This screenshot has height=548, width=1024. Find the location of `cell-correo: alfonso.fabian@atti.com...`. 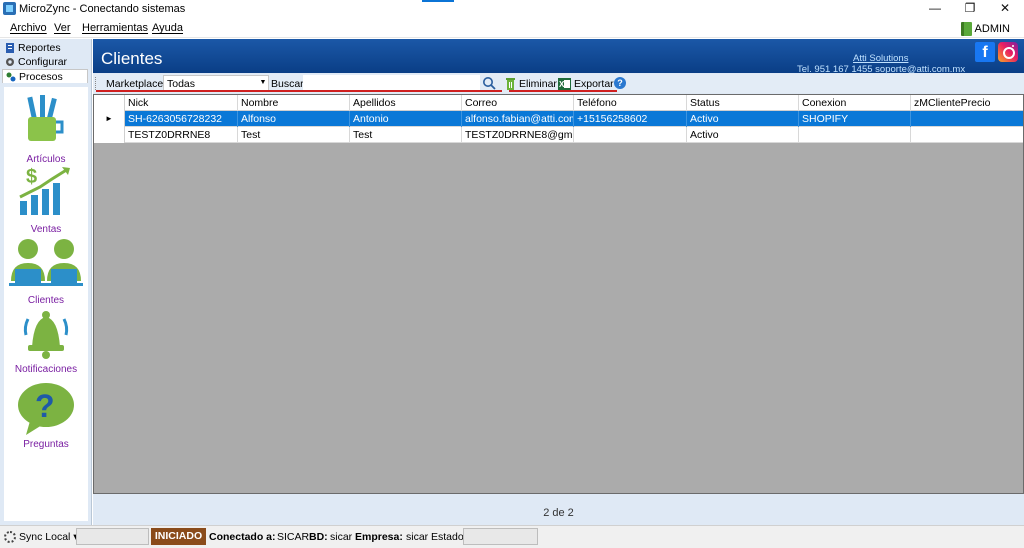

cell-correo: alfonso.fabian@atti.com... is located at coordinates (518, 119).